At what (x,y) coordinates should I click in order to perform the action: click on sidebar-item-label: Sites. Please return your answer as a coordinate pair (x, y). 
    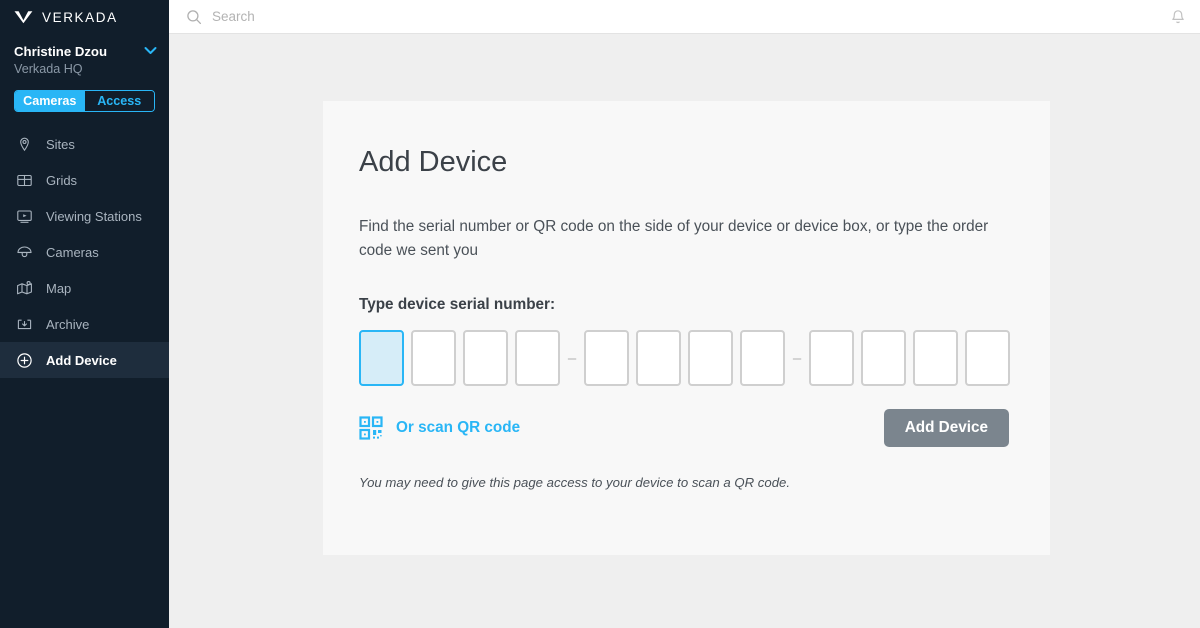
    Looking at the image, I should click on (60, 144).